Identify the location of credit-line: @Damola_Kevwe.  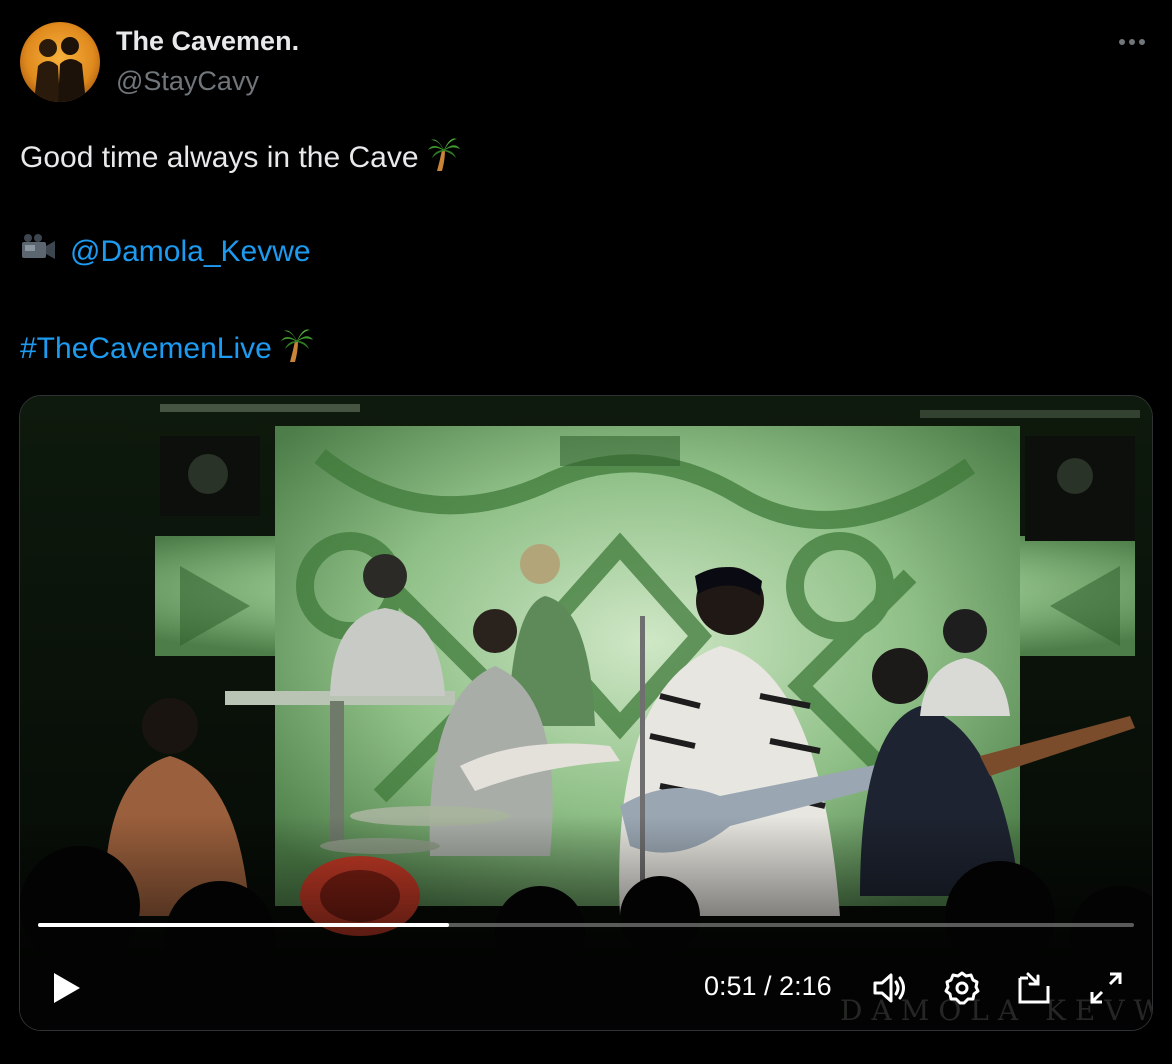
(165, 253).